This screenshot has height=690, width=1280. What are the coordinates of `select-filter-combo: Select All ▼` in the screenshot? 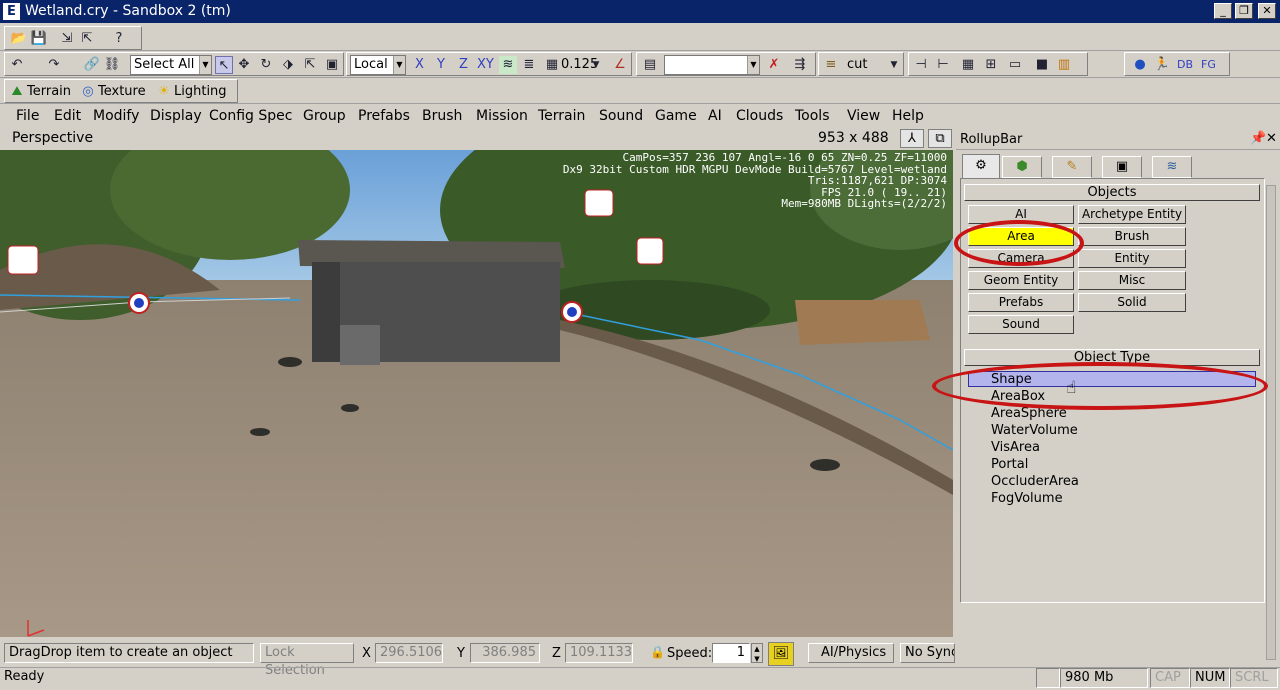 It's located at (171, 65).